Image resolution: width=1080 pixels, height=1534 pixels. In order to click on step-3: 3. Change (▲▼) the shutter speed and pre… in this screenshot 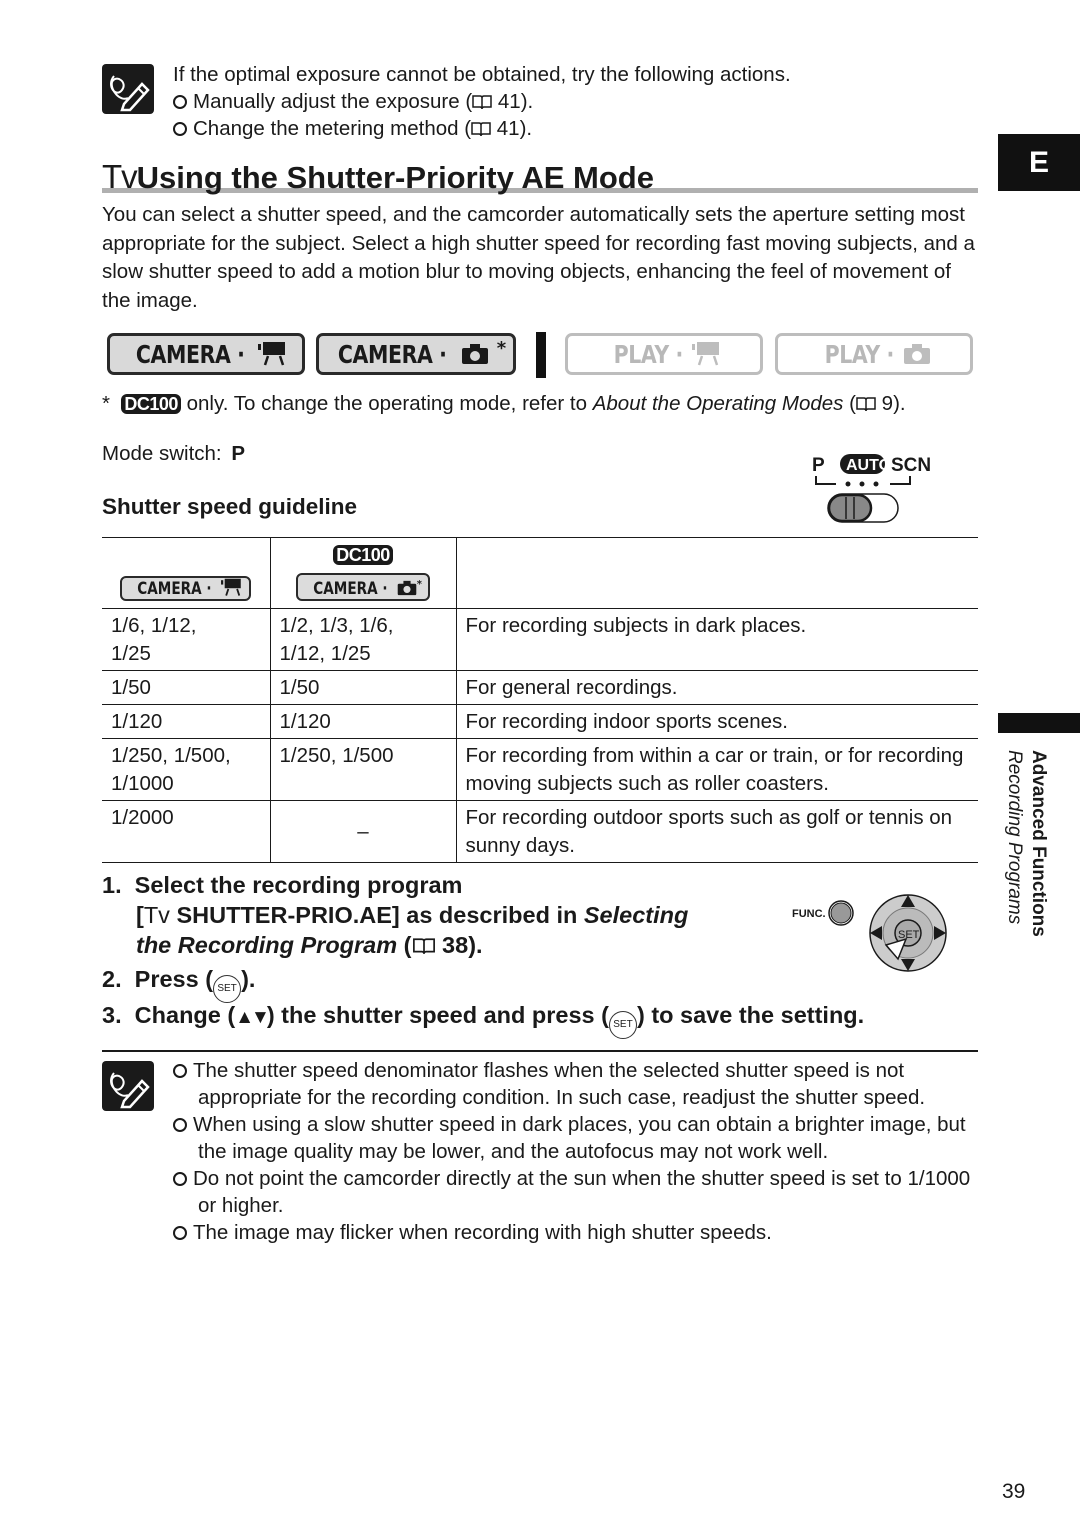, I will do `click(483, 1019)`.